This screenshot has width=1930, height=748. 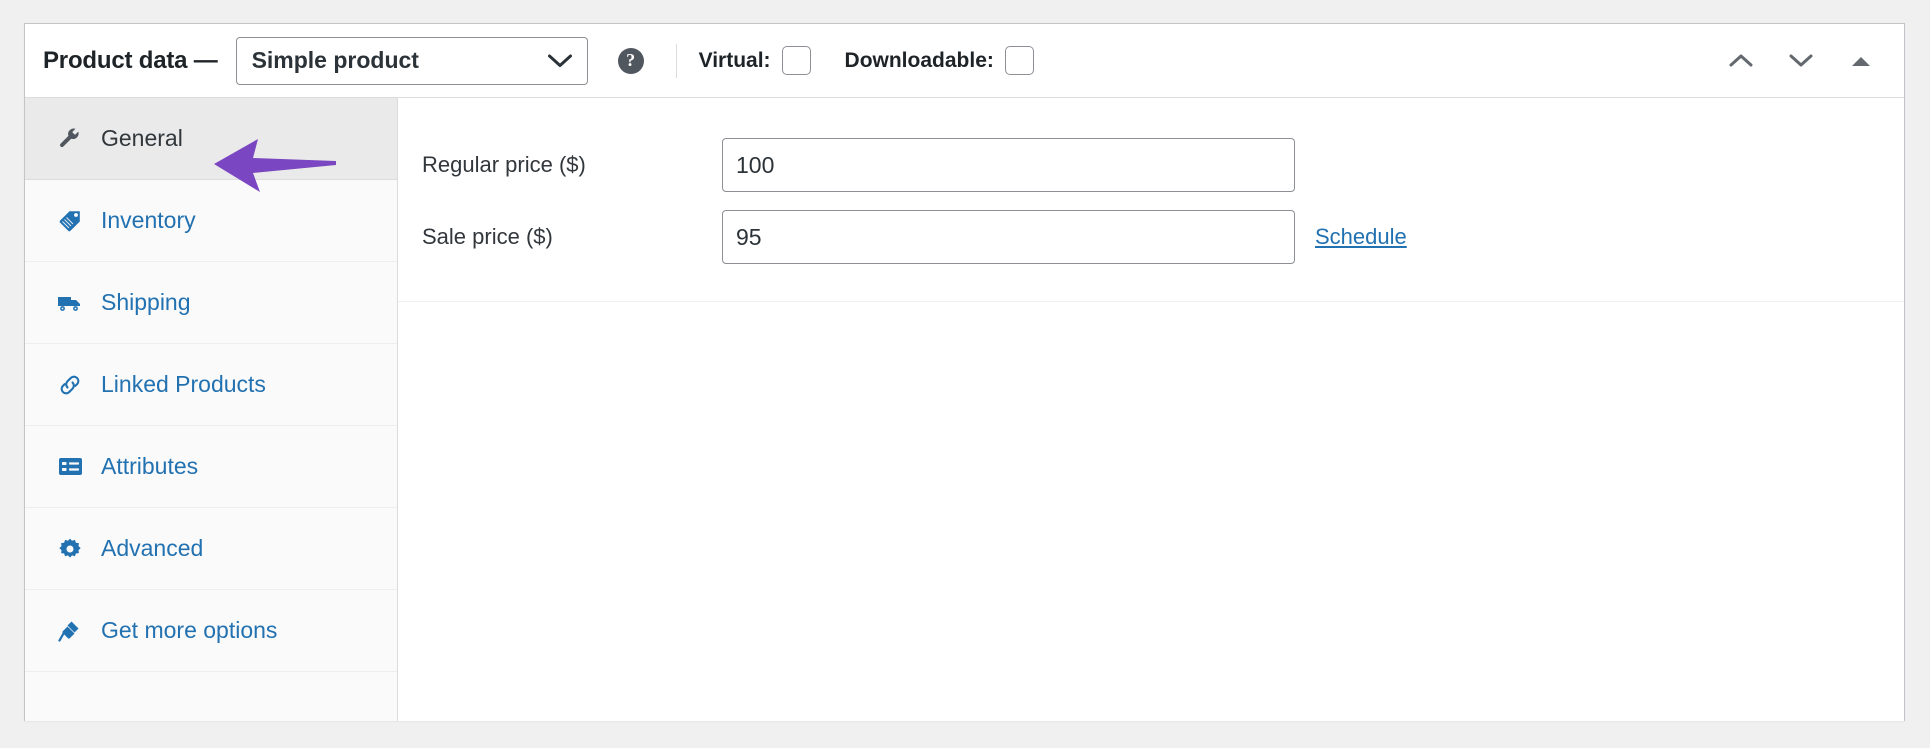 What do you see at coordinates (211, 695) in the screenshot?
I see `tab-spacer` at bounding box center [211, 695].